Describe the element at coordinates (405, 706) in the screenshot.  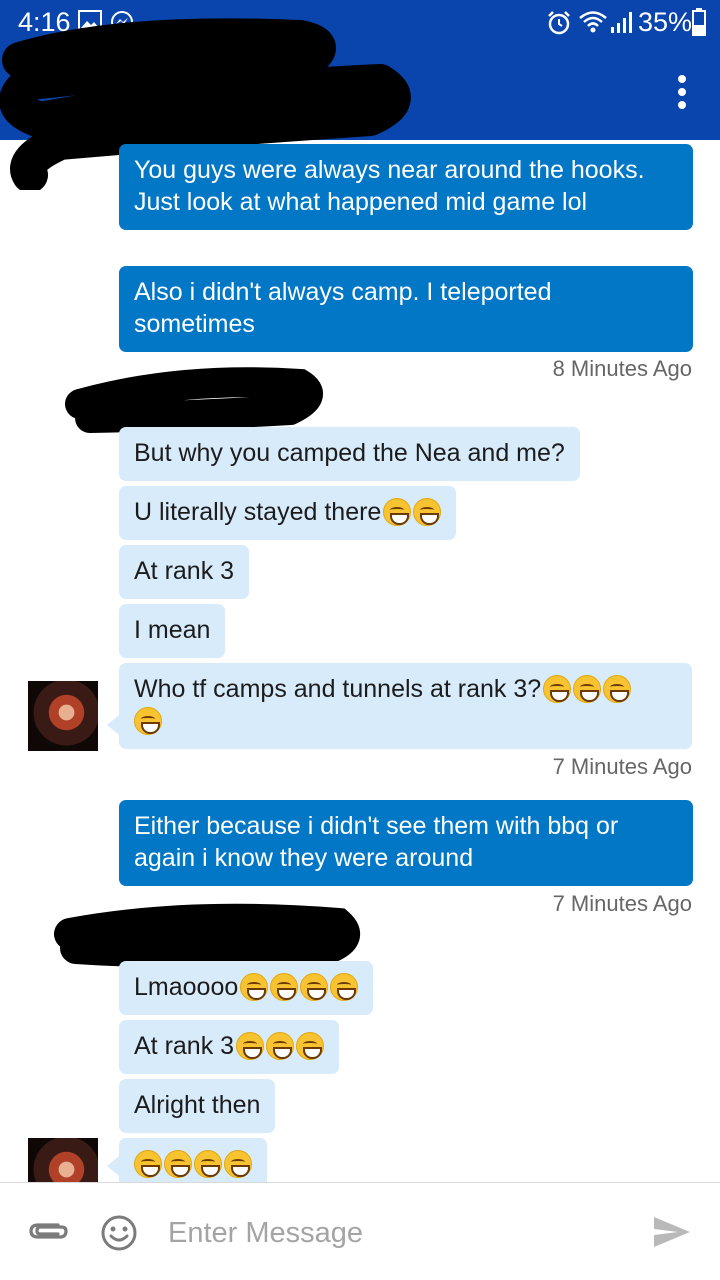
I see `message-bubble-incoming: Who tf camps and tunnels at rank 3?` at that location.